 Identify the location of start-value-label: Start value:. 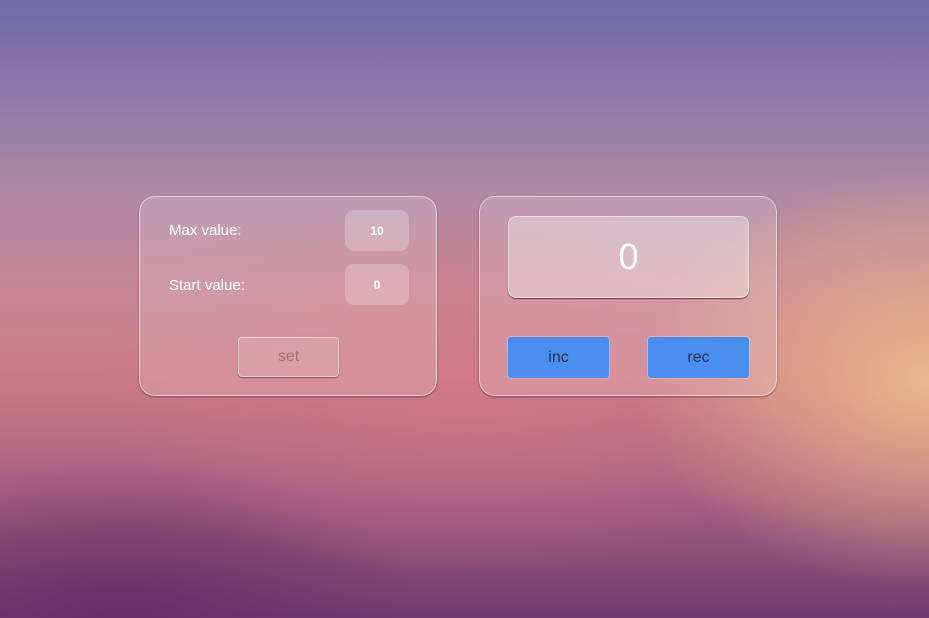
(207, 285).